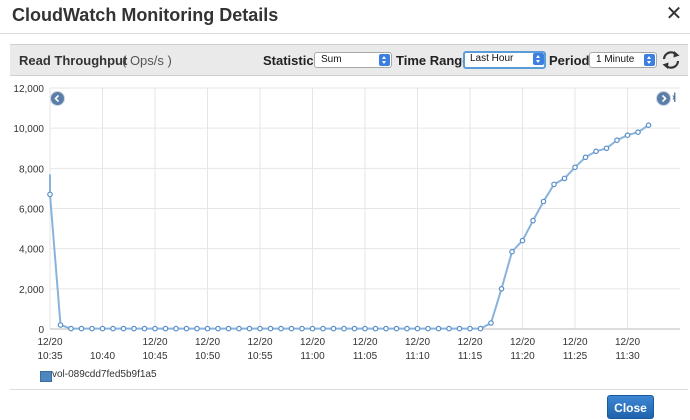 Image resolution: width=690 pixels, height=420 pixels. Describe the element at coordinates (630, 407) in the screenshot. I see `close-button: Close` at that location.